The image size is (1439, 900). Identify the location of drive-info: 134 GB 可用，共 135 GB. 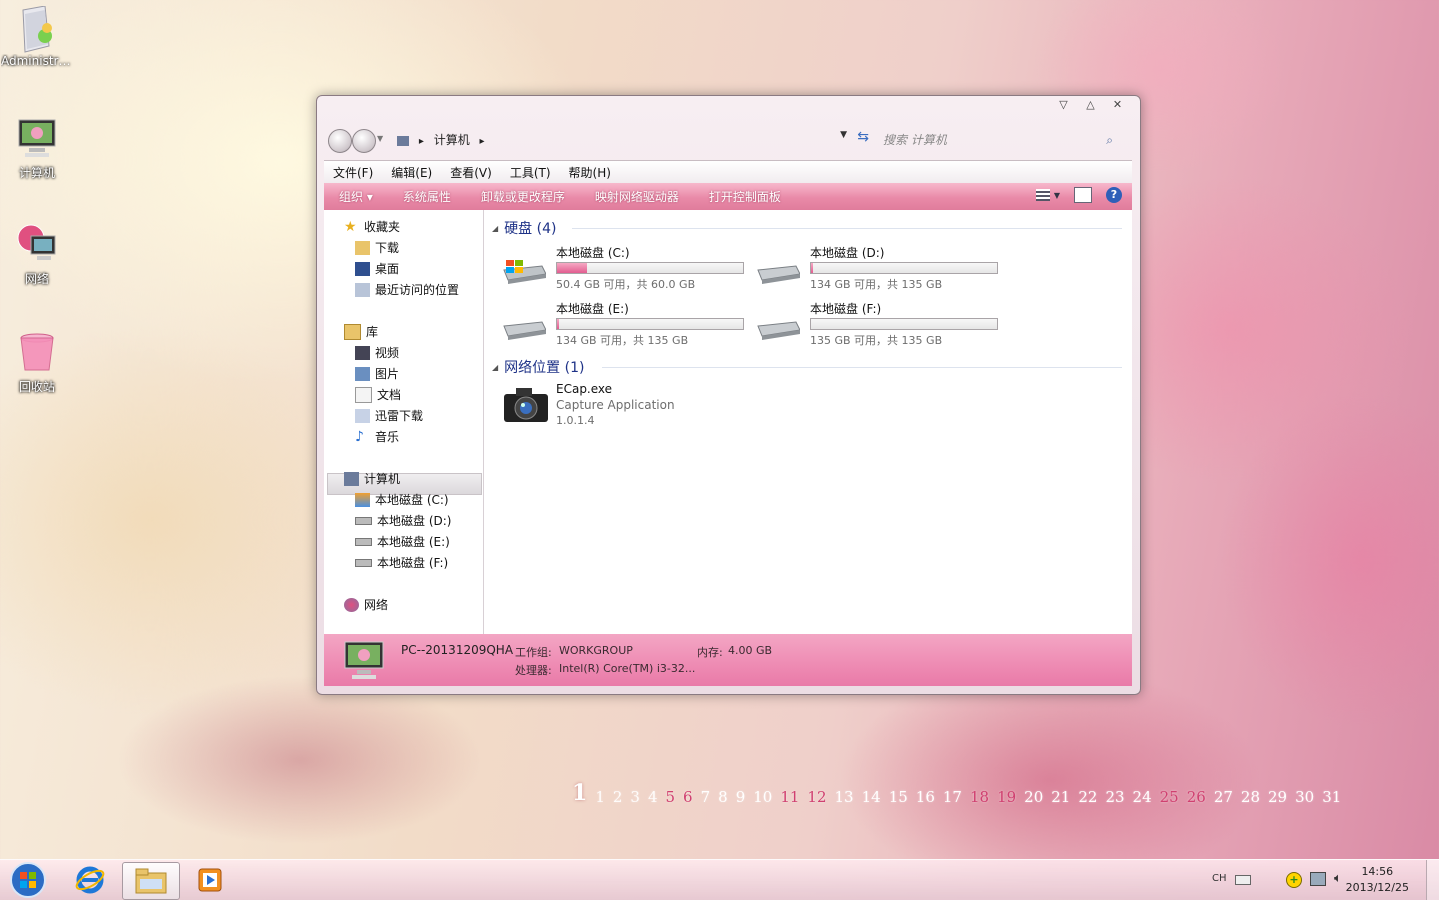
(622, 340).